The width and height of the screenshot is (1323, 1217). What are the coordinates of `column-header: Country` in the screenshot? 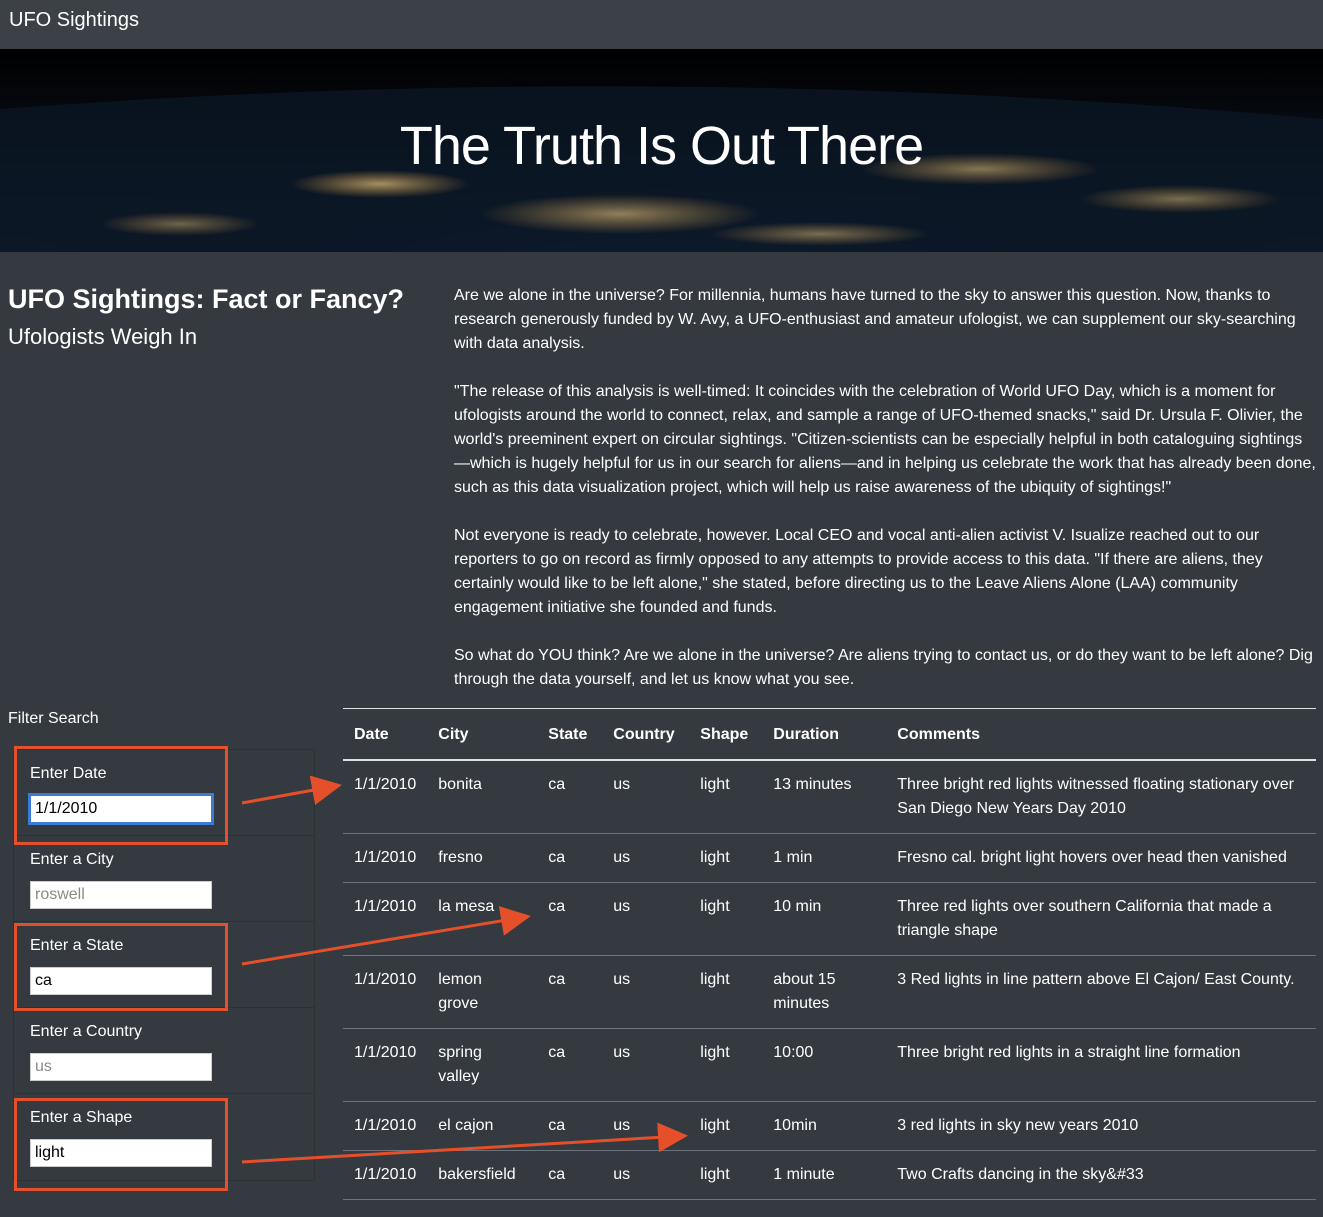 It's located at (646, 734).